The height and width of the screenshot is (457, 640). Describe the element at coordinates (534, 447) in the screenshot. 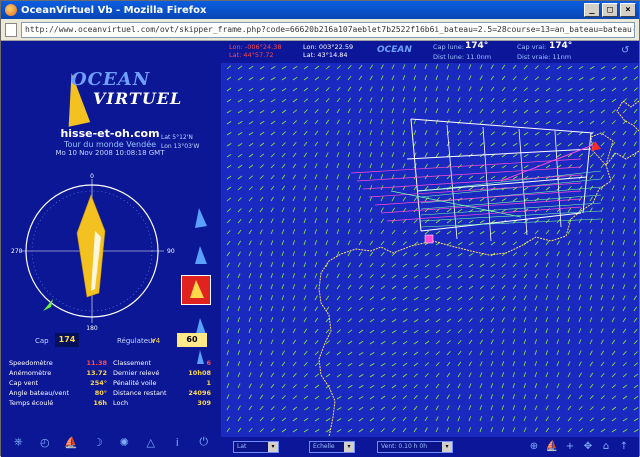

I see `zoom-in-icon: ⊕` at that location.